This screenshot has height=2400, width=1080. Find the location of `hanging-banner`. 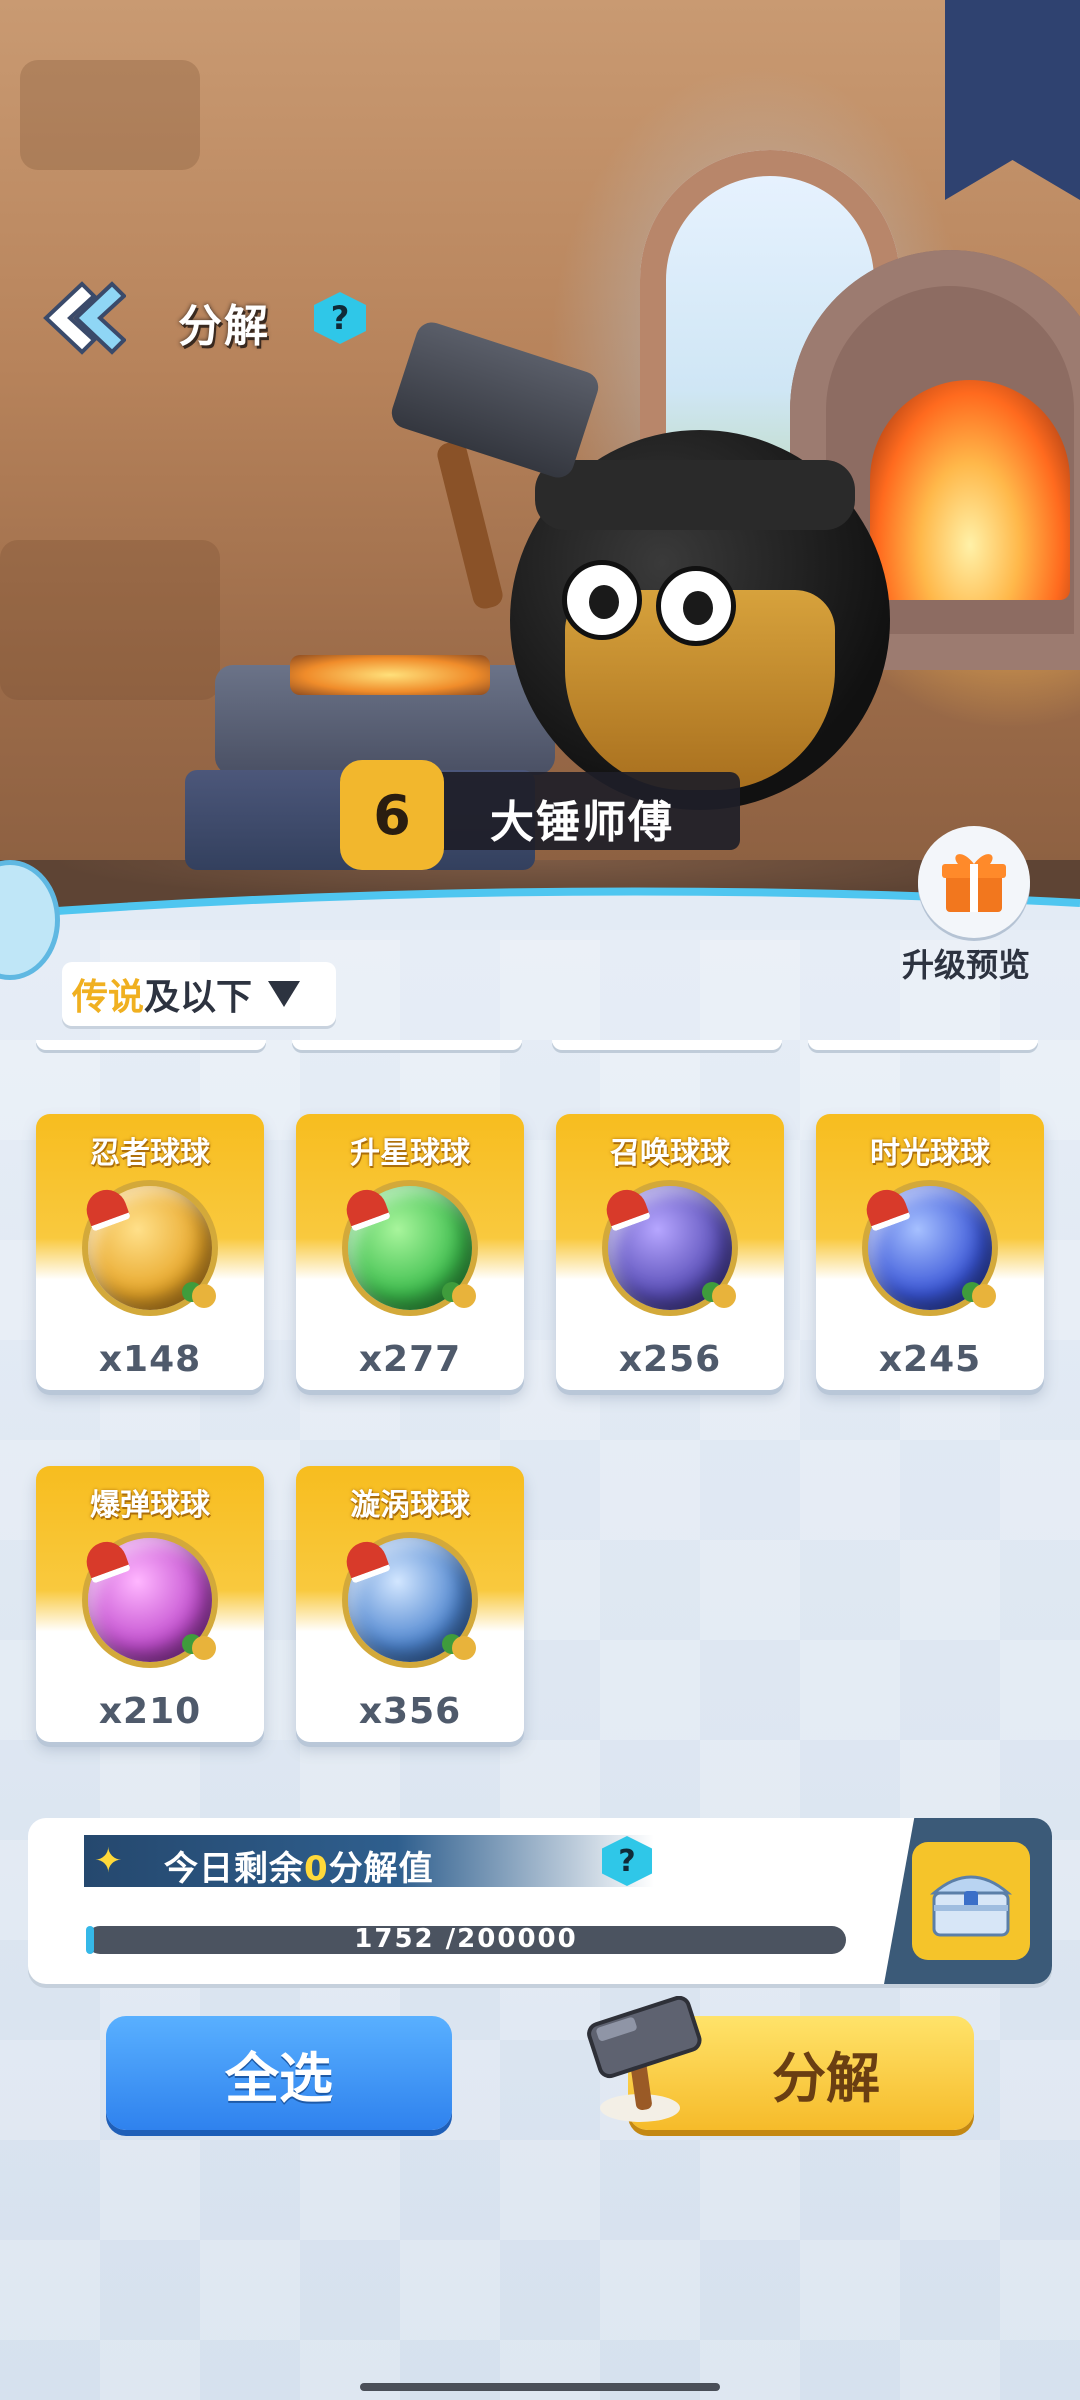

hanging-banner is located at coordinates (1012, 100).